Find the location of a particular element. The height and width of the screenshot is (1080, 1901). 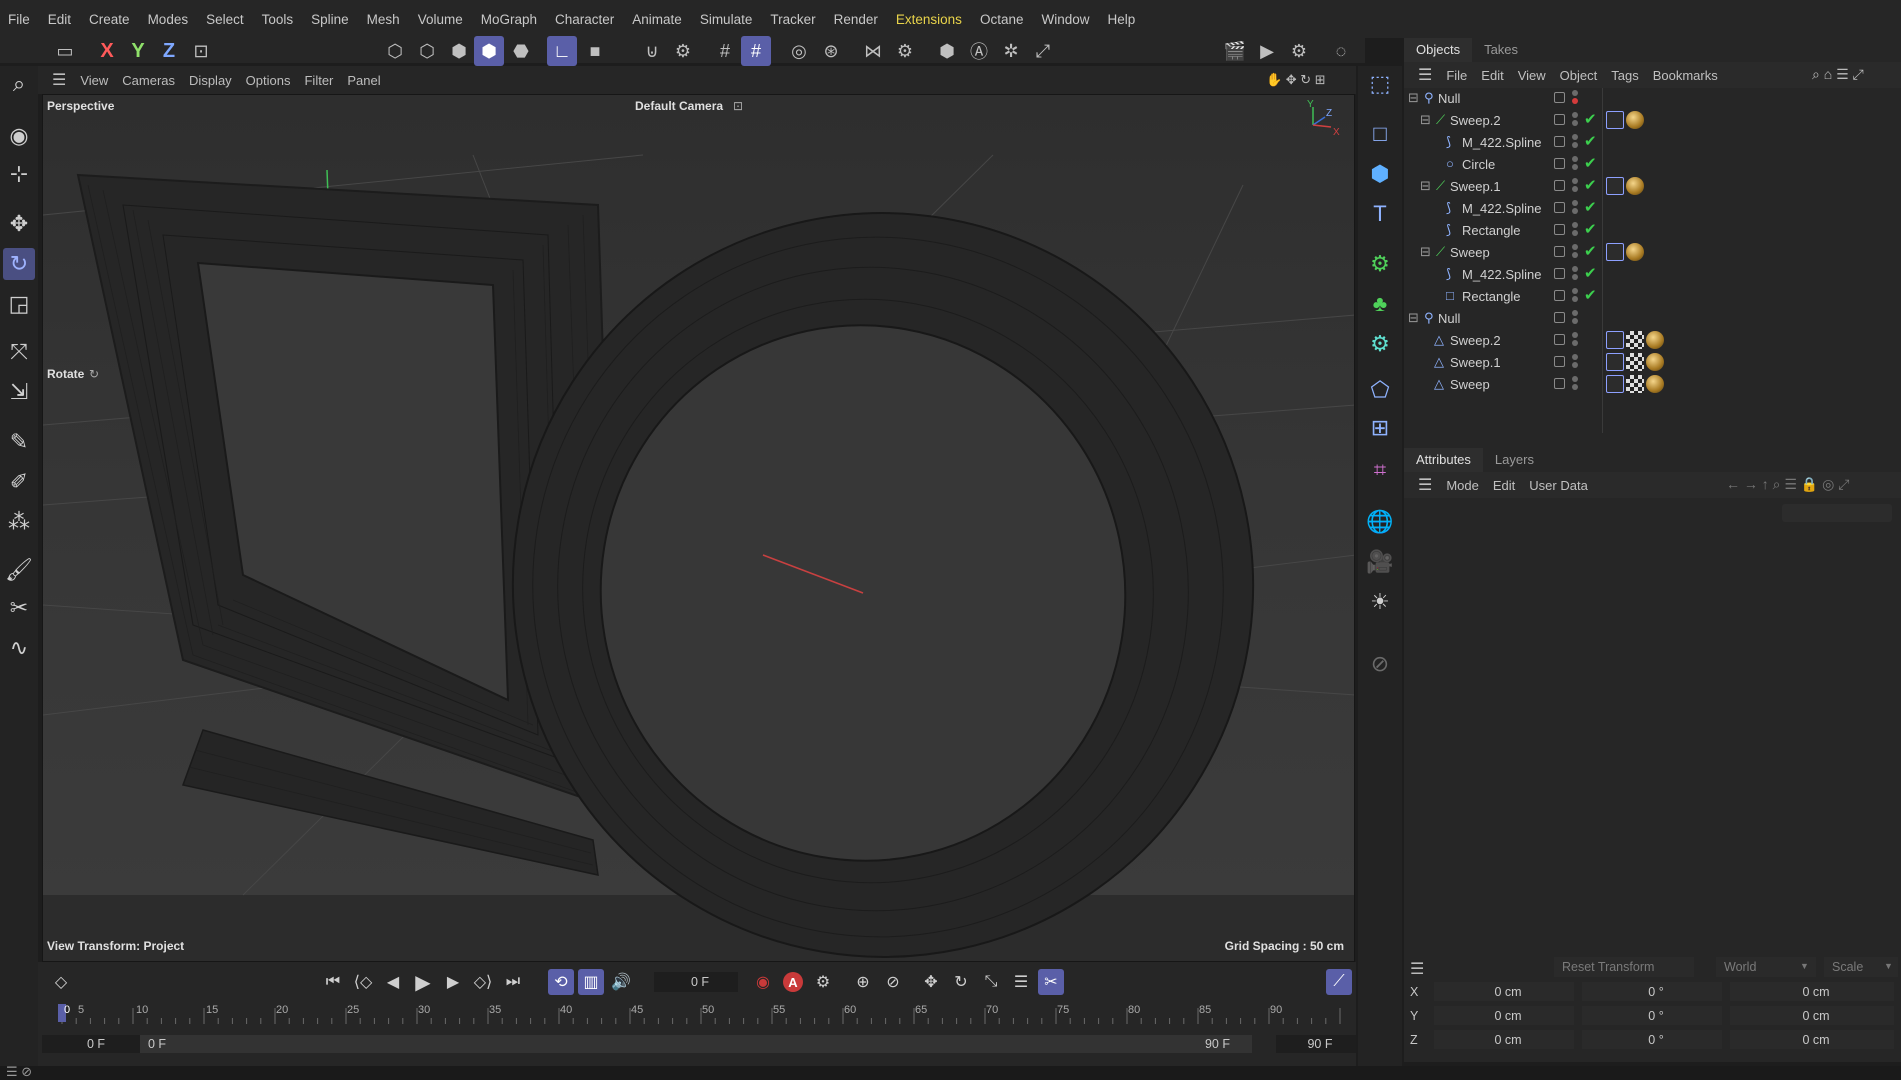

grid-snap-icon: # is located at coordinates (725, 51).